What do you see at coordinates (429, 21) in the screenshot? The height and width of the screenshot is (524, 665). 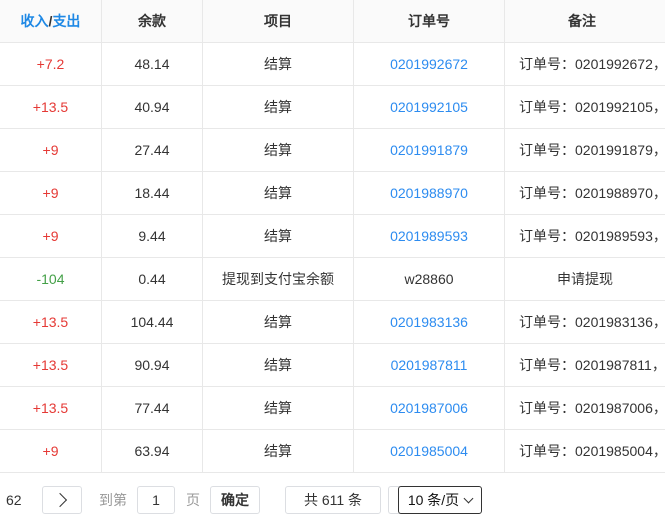 I see `header-order-no: 订单号` at bounding box center [429, 21].